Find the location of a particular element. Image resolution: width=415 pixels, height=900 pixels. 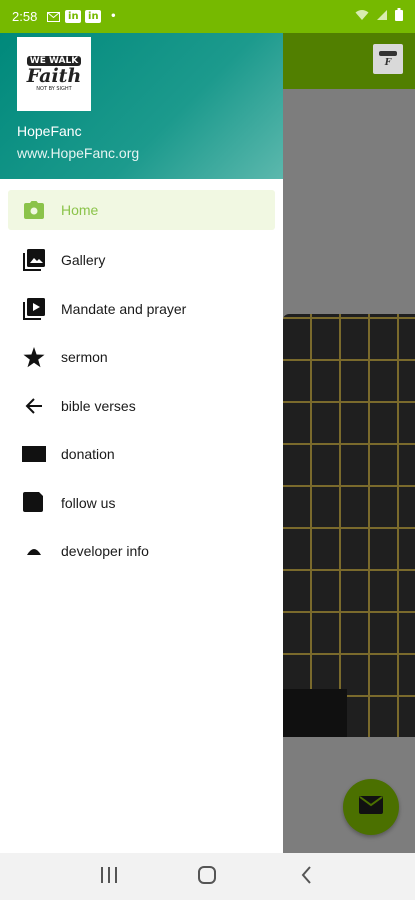

back-button is located at coordinates (306, 877).